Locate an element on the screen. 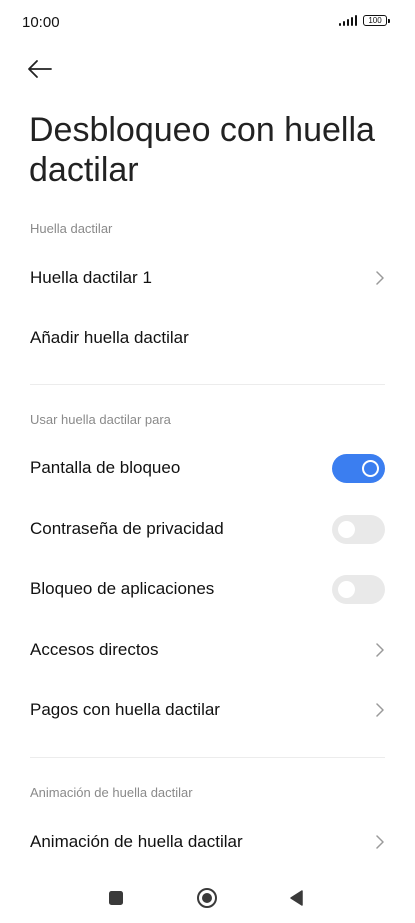 The image size is (415, 923). back-button is located at coordinates (42, 70).